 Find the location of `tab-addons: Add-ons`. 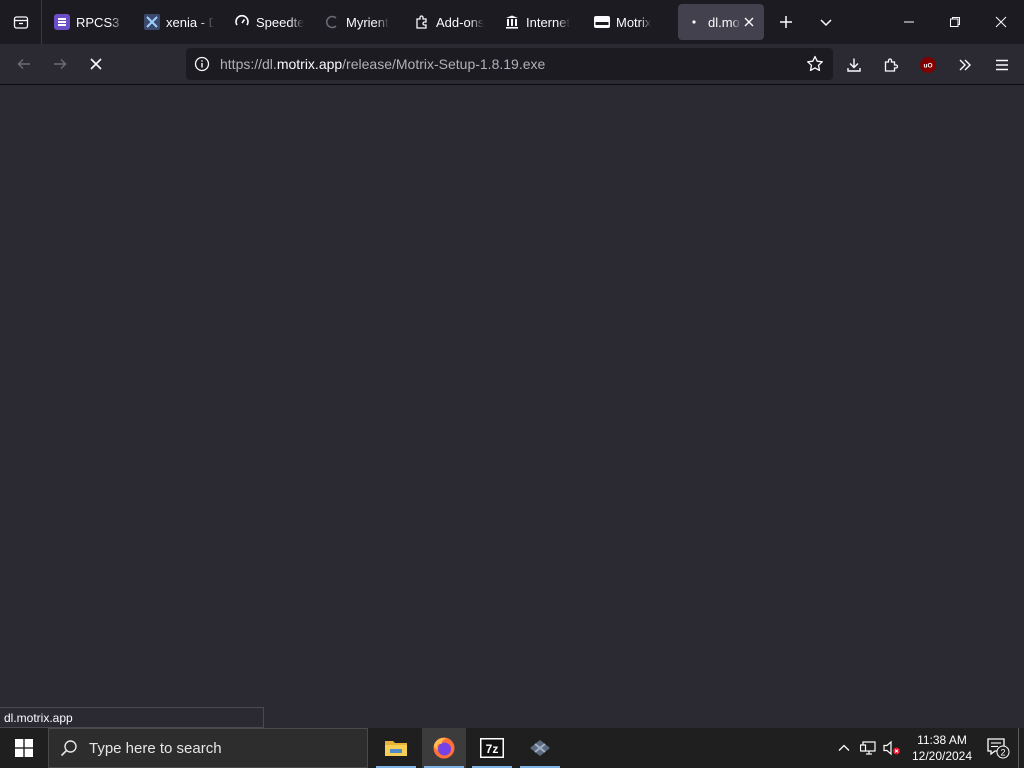

tab-addons: Add-ons is located at coordinates (449, 22).